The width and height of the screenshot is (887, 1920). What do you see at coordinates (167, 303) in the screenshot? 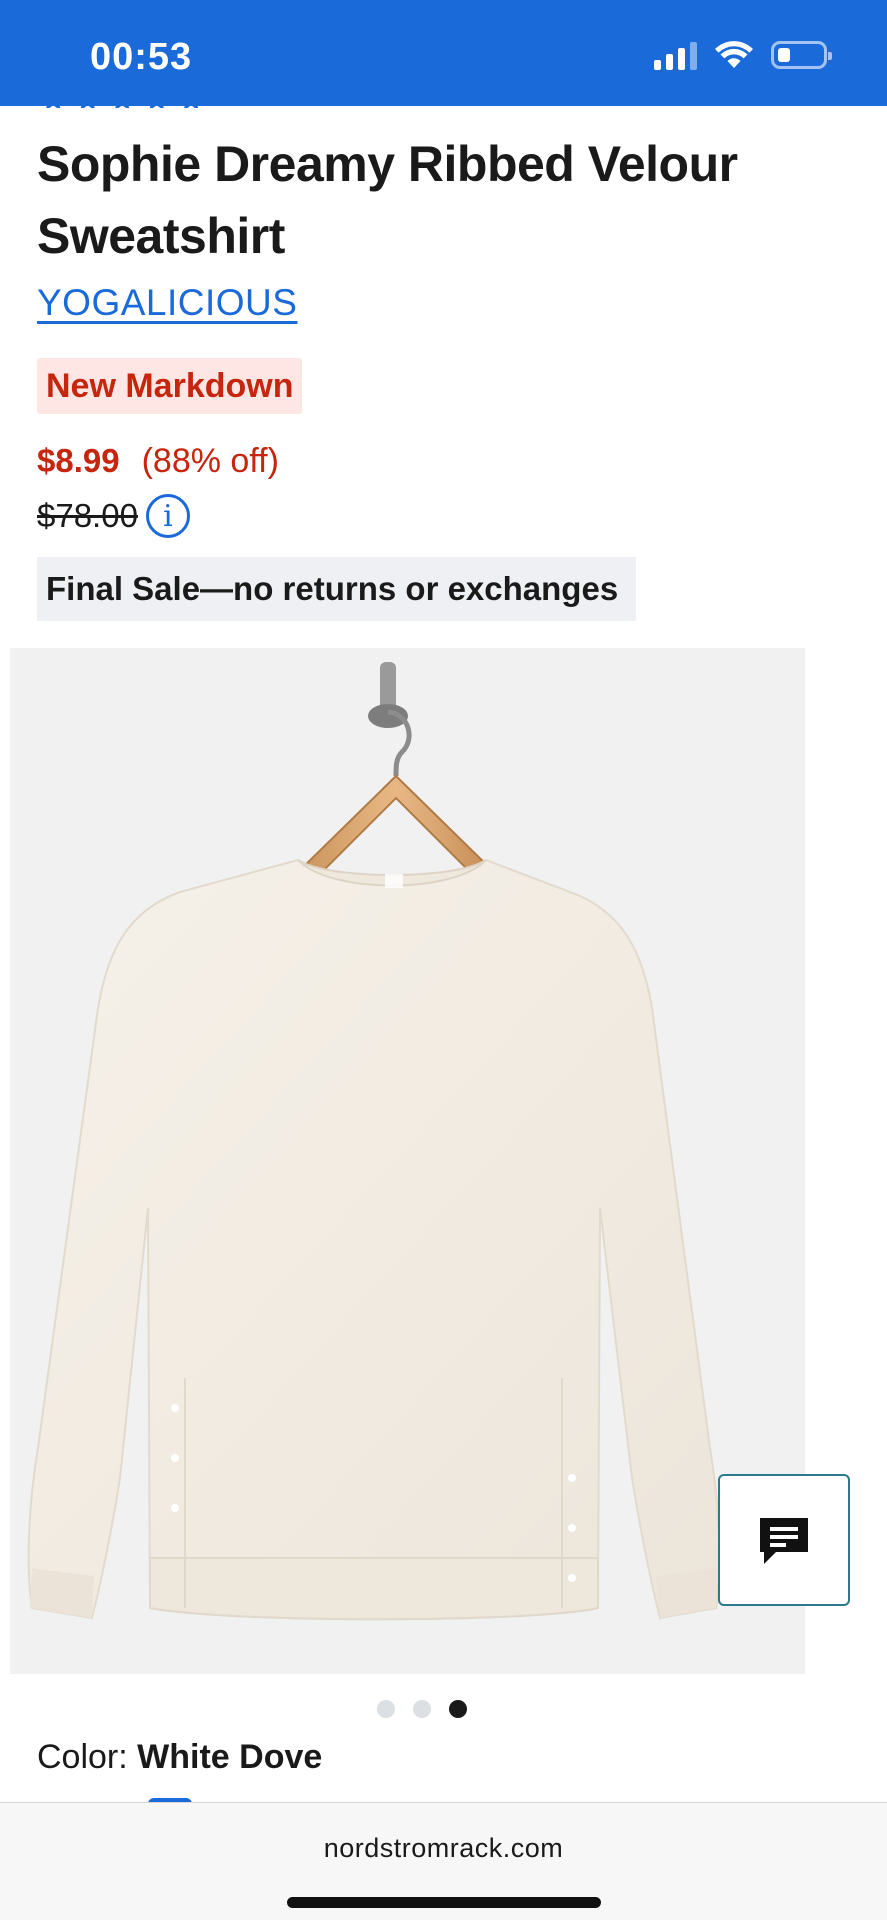
I see `brand-link: YOGALICIOUS` at bounding box center [167, 303].